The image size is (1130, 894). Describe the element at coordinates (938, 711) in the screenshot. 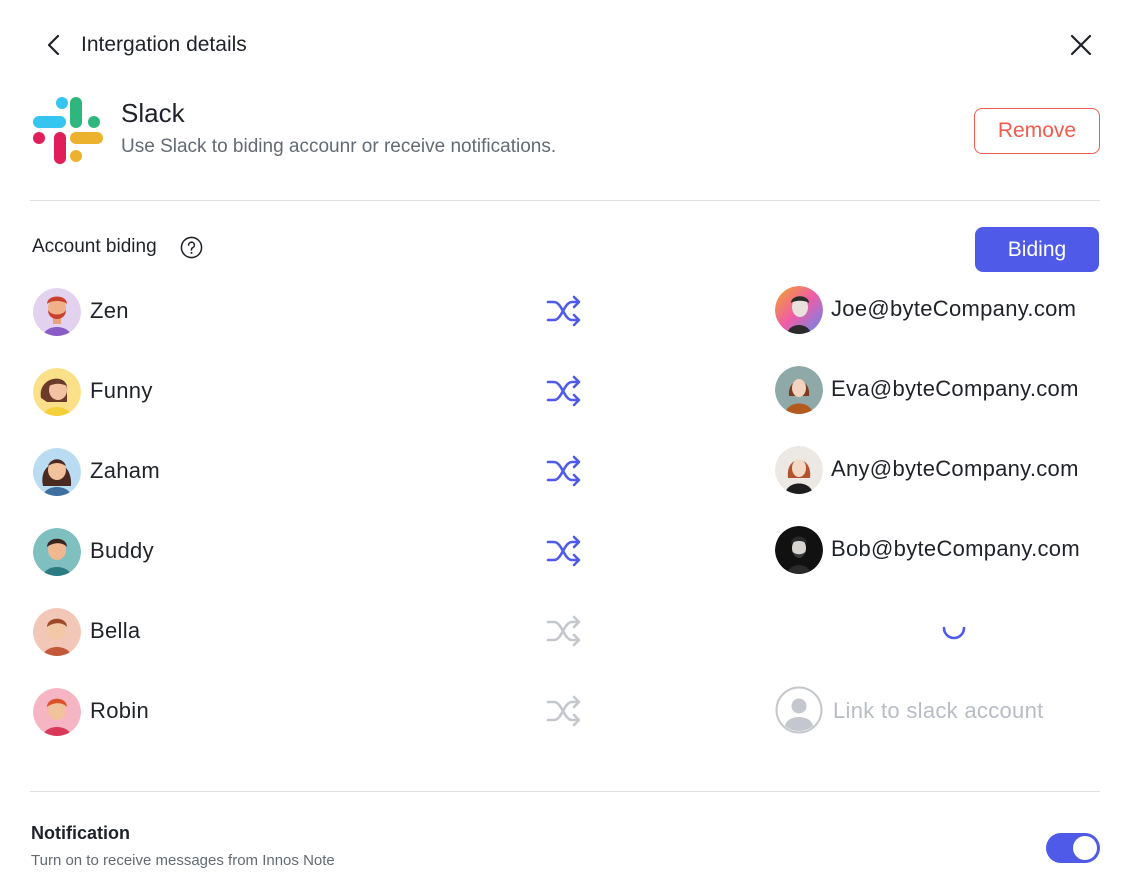

I see `link-slack-account: Link to slack account` at that location.